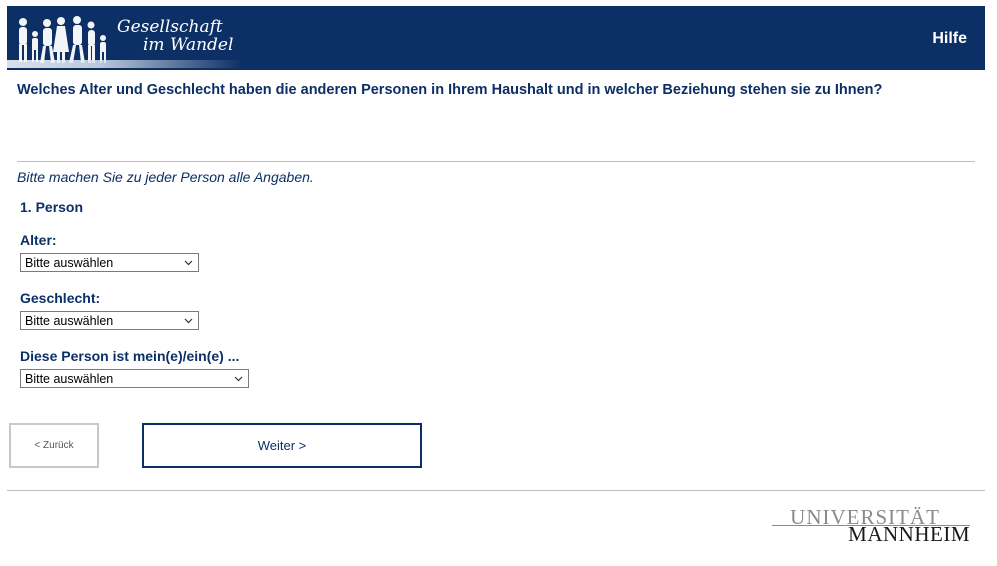 The width and height of the screenshot is (997, 566). What do you see at coordinates (496, 161) in the screenshot?
I see `question-divider` at bounding box center [496, 161].